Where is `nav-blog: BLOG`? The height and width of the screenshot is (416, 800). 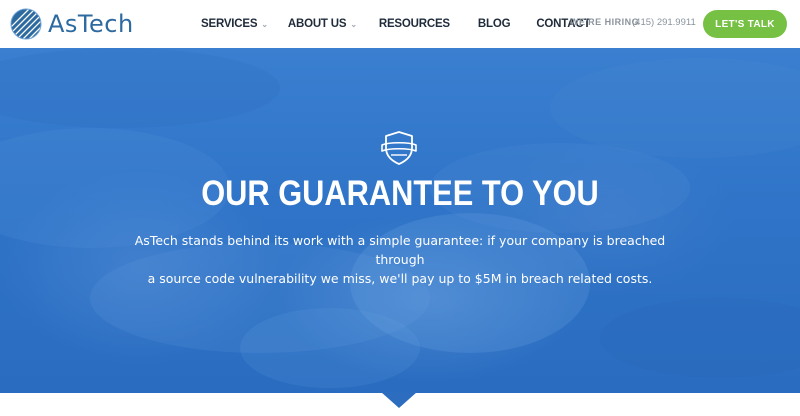
nav-blog: BLOG is located at coordinates (494, 24).